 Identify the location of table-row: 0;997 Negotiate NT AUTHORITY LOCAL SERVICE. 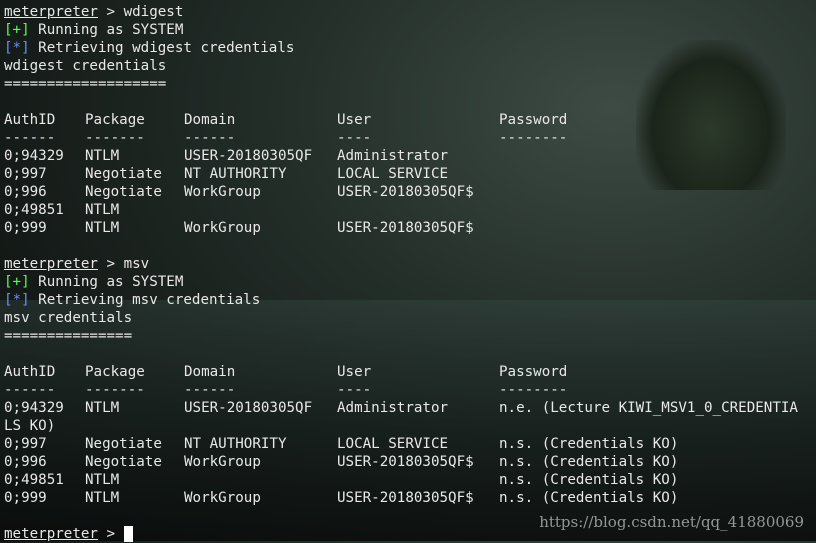
(410, 174).